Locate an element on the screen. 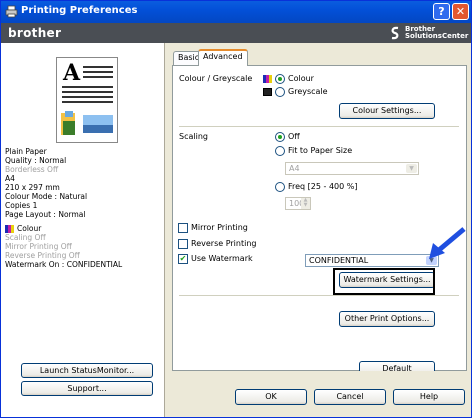 The height and width of the screenshot is (418, 472). scaling-label: Scaling is located at coordinates (193, 136).